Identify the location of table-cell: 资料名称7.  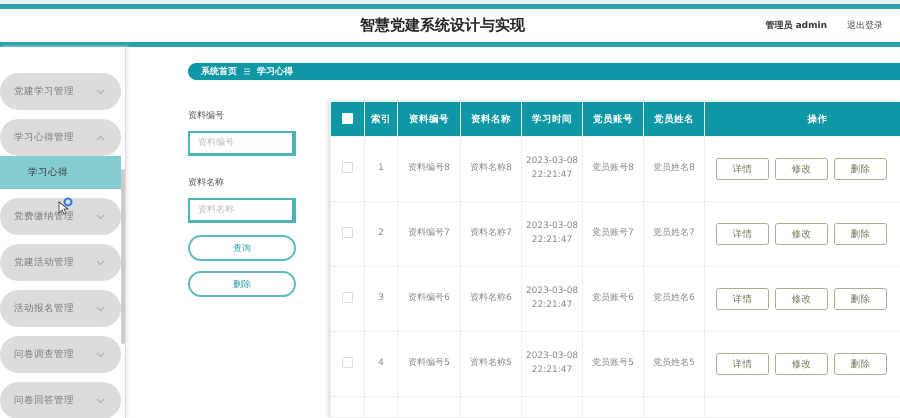
(491, 234).